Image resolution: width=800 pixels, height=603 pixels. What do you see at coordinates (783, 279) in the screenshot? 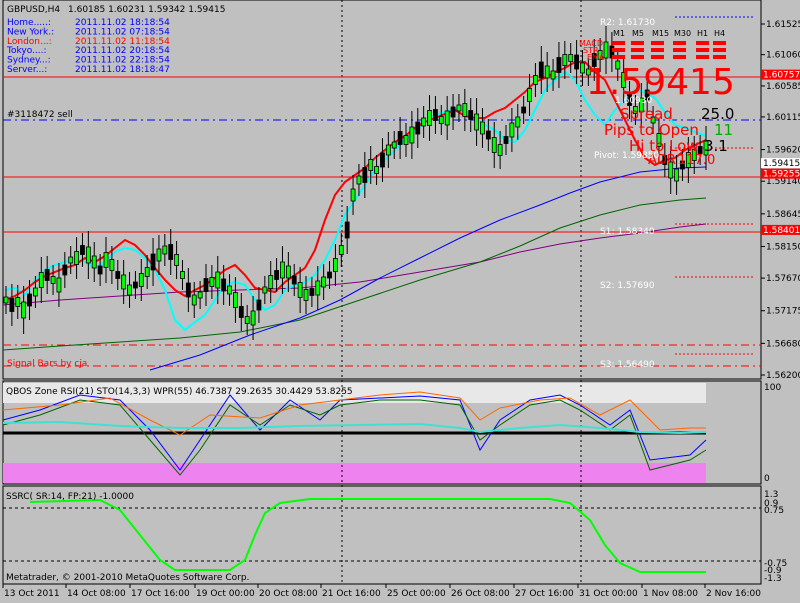
I see `price-tick-label: 1.57670` at bounding box center [783, 279].